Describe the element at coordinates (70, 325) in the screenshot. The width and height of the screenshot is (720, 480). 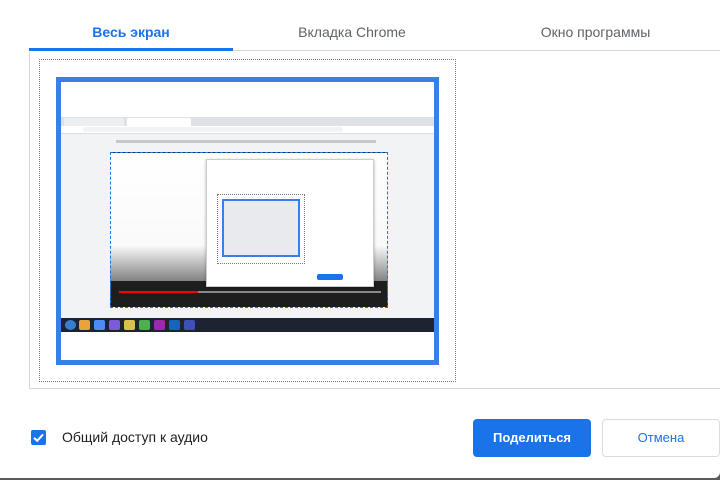
I see `start-icon` at that location.